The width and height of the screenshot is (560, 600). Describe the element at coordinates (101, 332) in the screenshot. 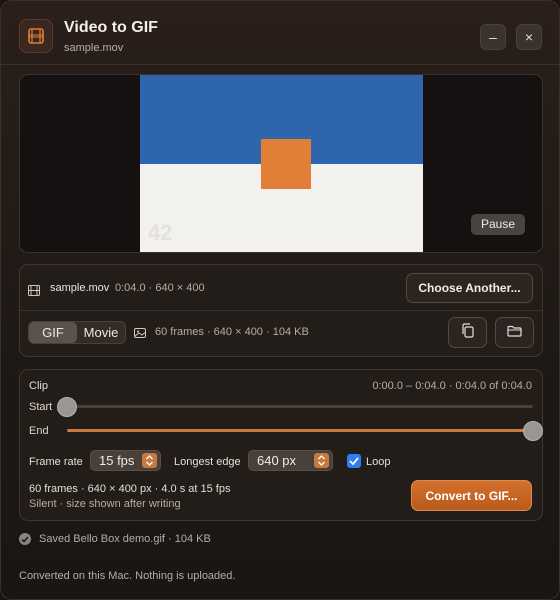

I see `format-movie-option: Movie` at that location.